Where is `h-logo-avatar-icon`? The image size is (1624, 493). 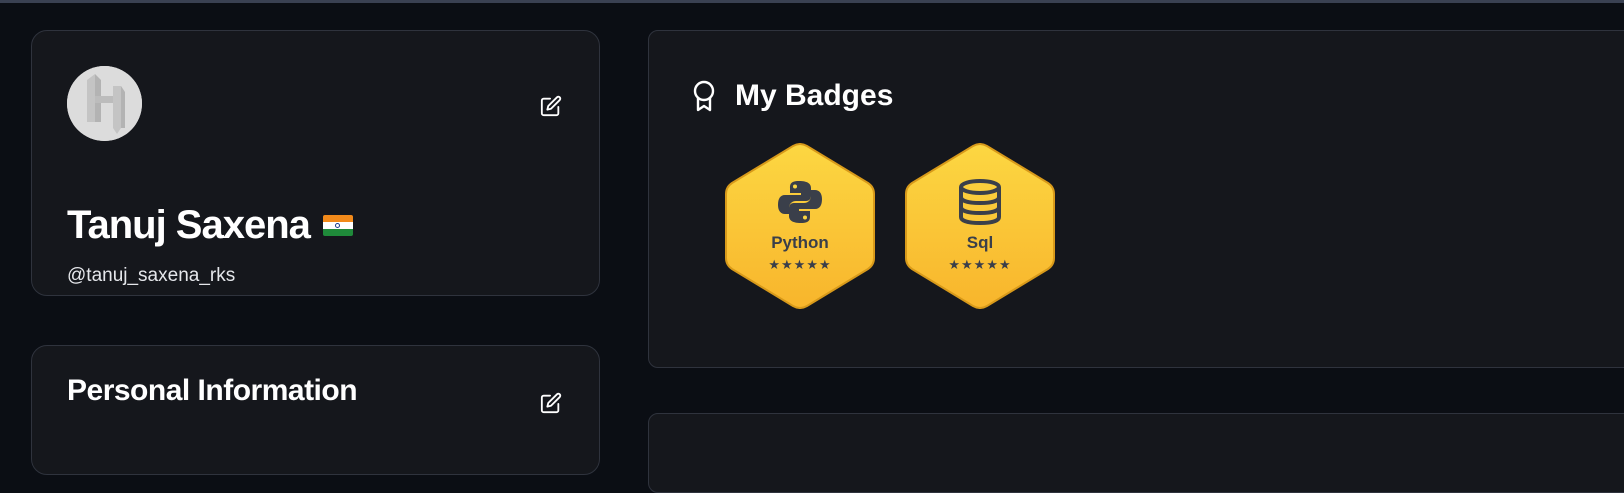 h-logo-avatar-icon is located at coordinates (104, 103).